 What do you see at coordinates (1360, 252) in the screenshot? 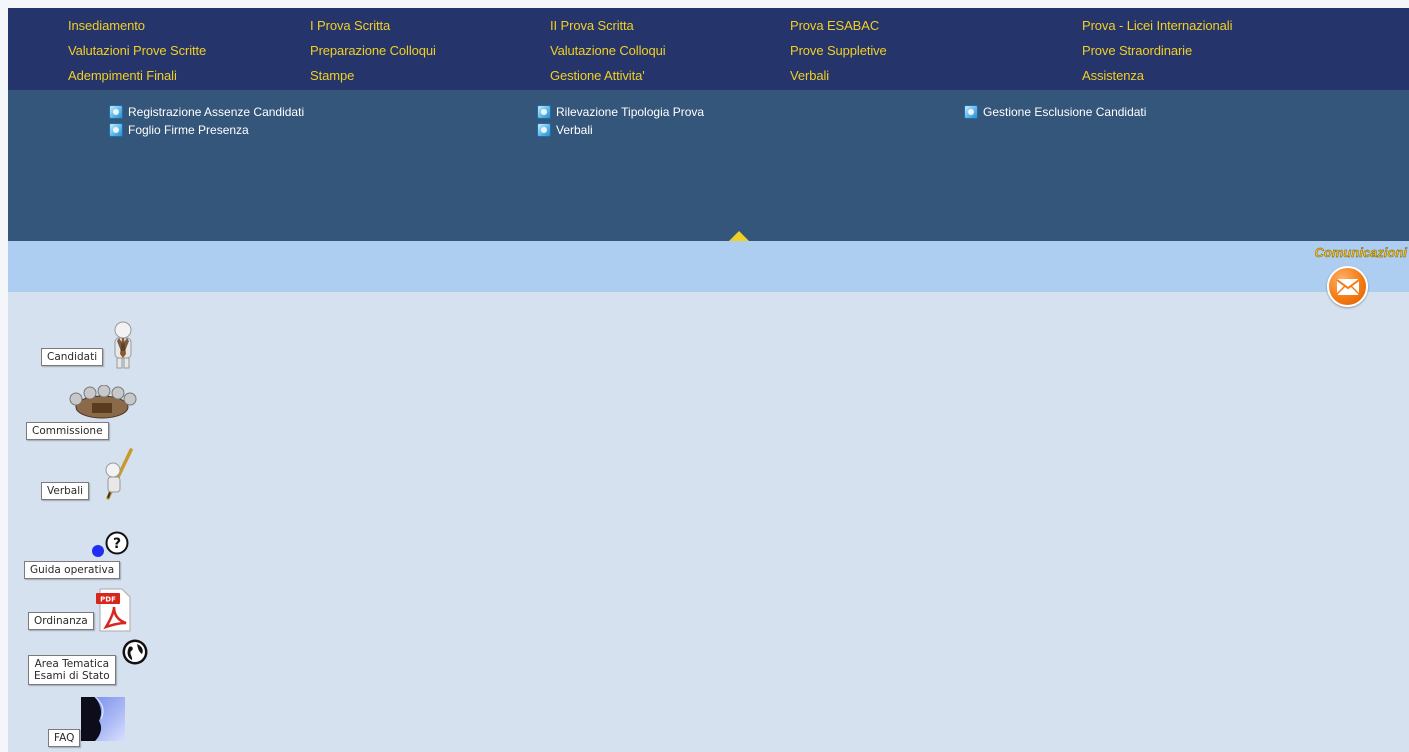
I see `communications-label: Comunicazioni` at bounding box center [1360, 252].